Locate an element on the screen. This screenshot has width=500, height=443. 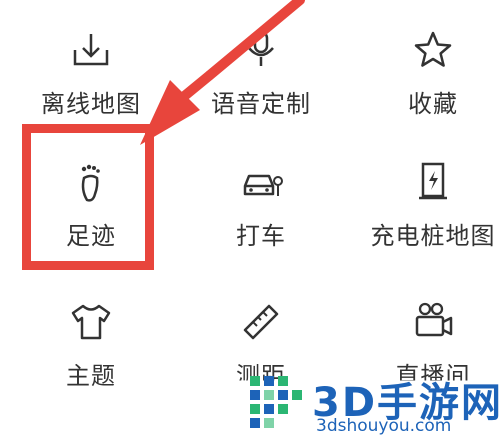
theme-item: 主题 is located at coordinates (91, 370).